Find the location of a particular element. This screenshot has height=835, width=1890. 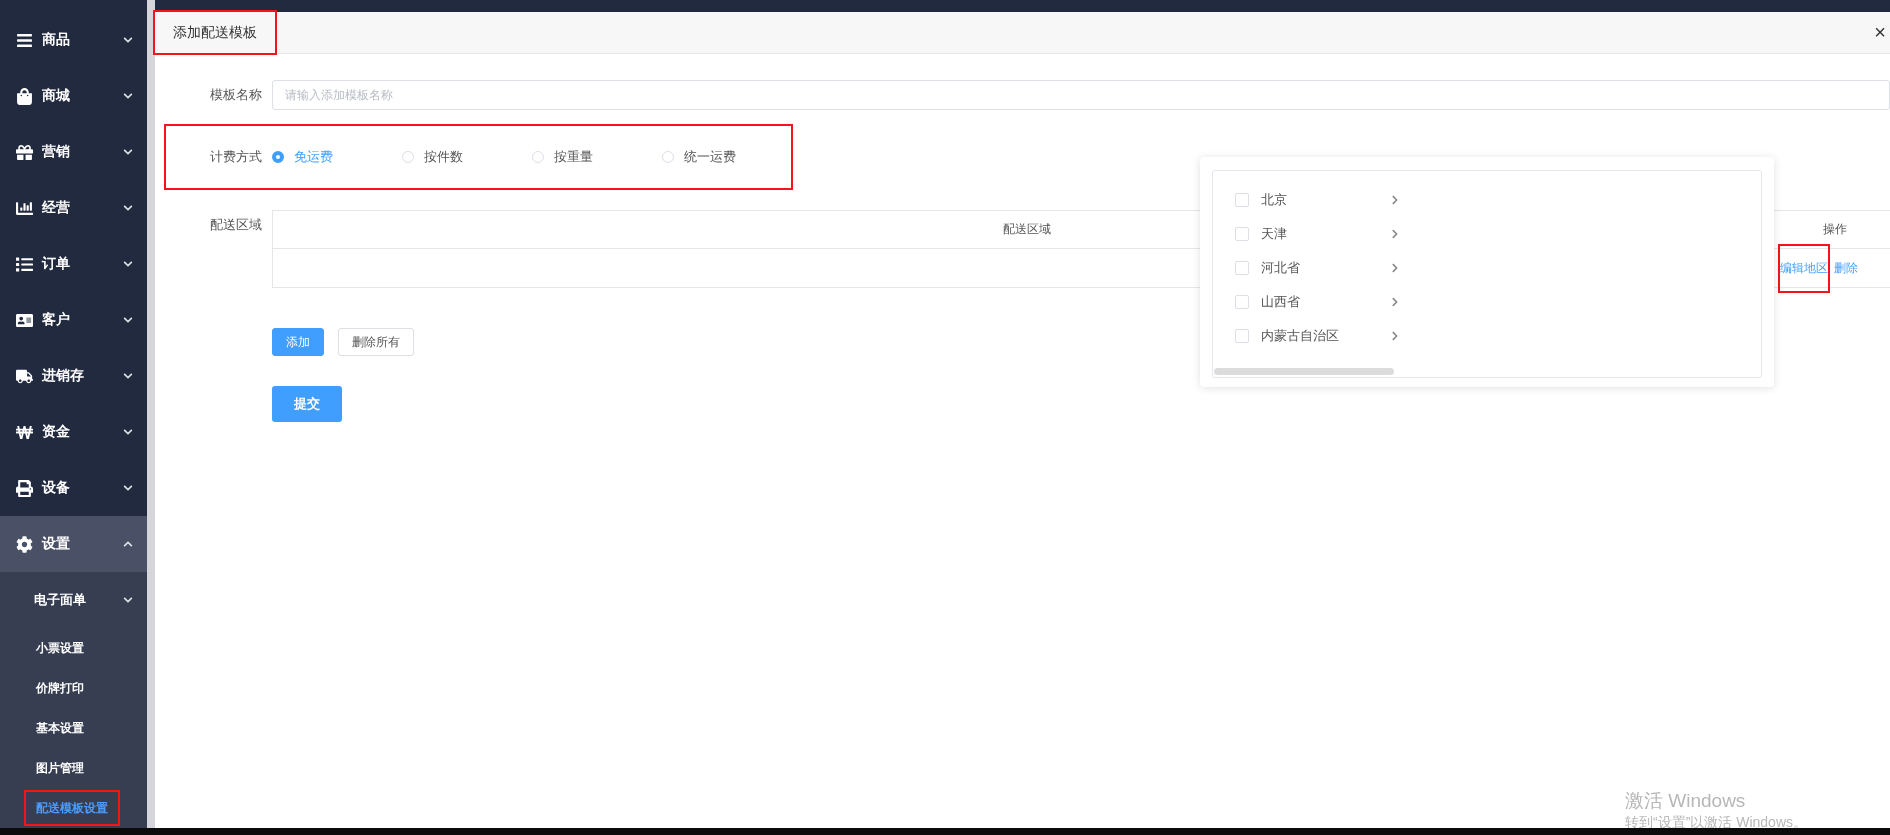

radio-option: 统一运费 is located at coordinates (727, 157).